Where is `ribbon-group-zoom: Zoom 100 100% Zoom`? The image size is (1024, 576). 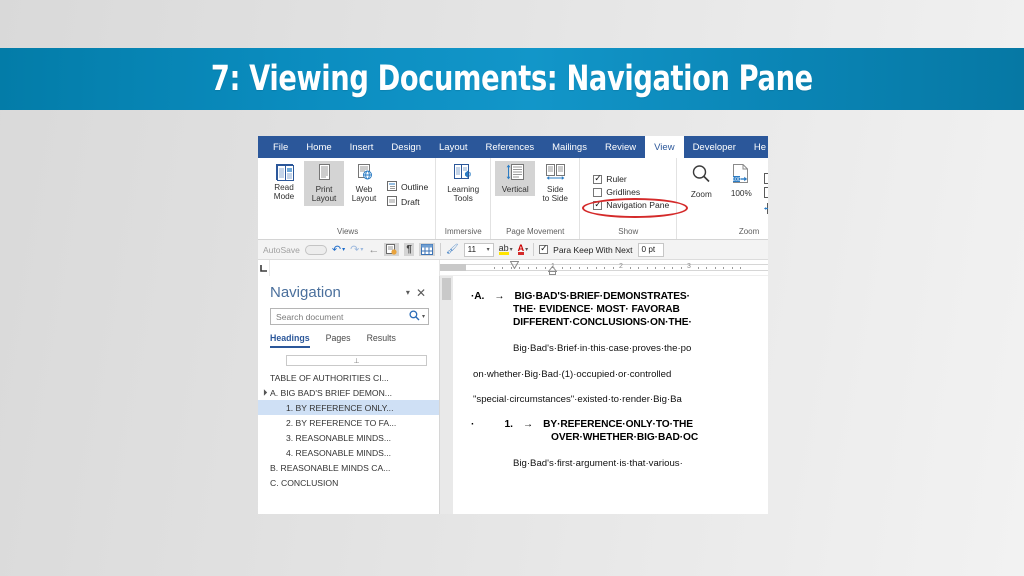 ribbon-group-zoom: Zoom 100 100% Zoom is located at coordinates (722, 198).